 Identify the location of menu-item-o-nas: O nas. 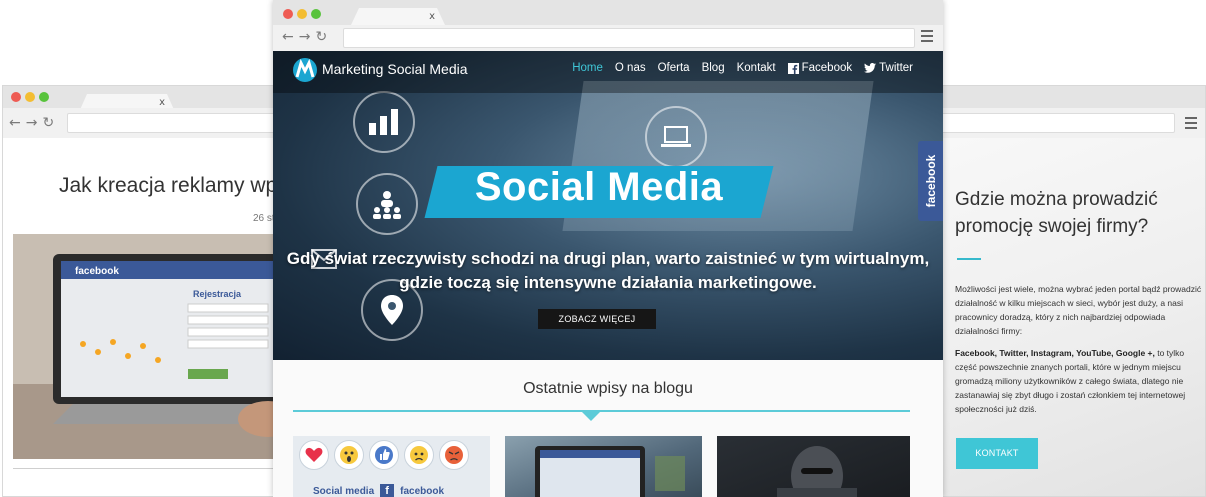
(630, 68).